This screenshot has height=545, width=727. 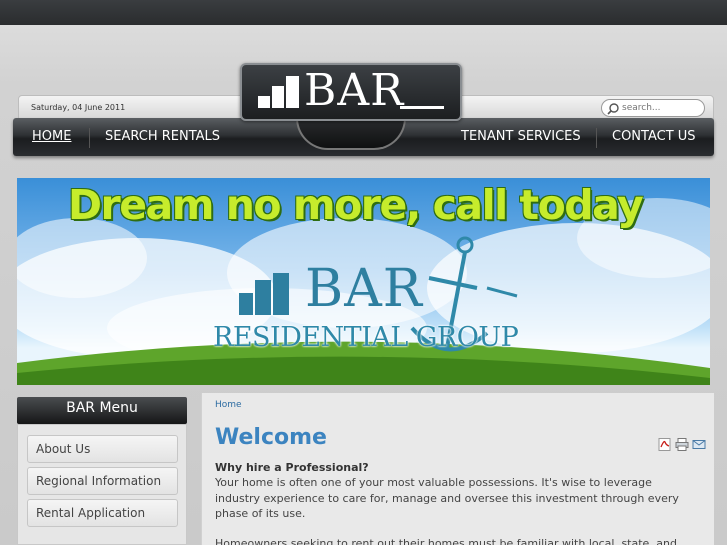 What do you see at coordinates (422, 107) in the screenshot?
I see `logo-underline` at bounding box center [422, 107].